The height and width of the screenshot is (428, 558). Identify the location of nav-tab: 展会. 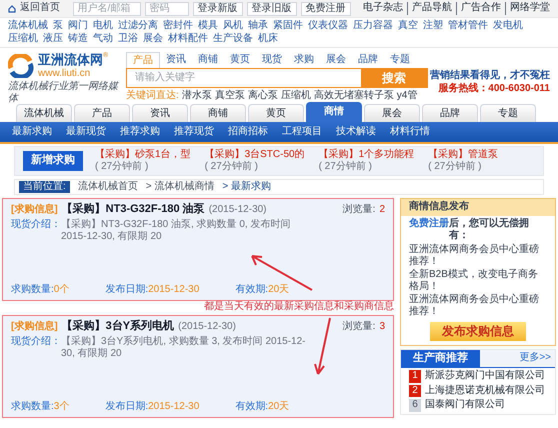
(392, 113).